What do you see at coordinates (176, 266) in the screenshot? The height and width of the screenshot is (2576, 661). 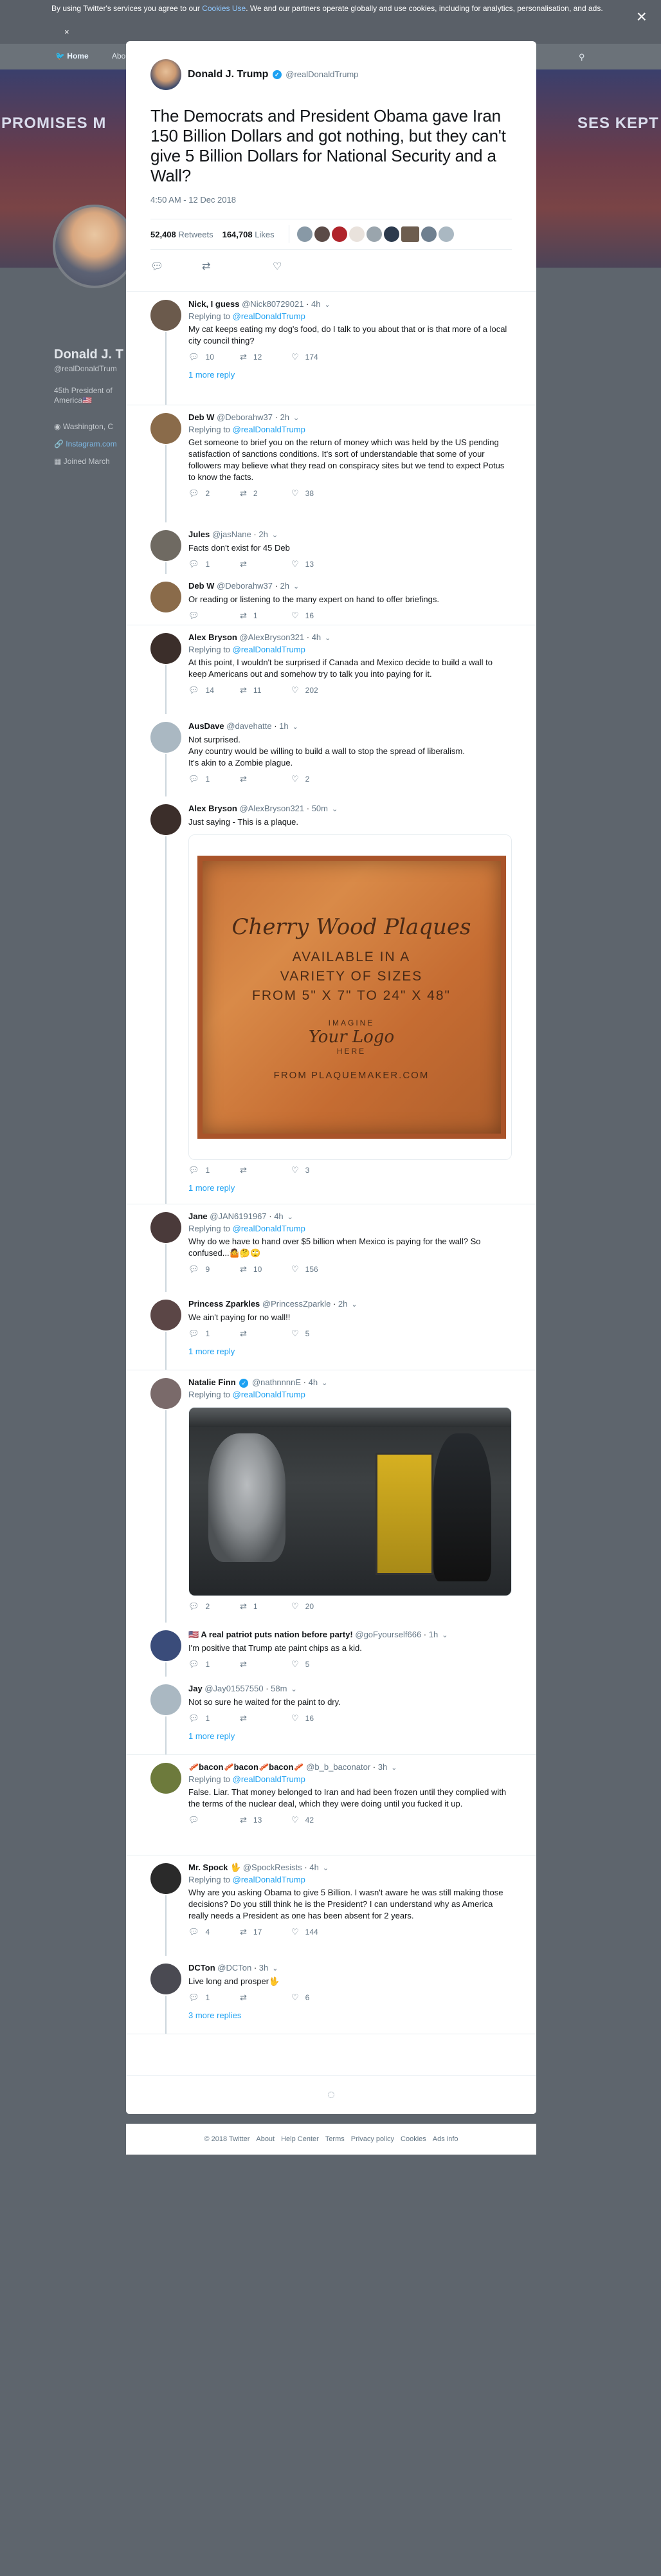 I see `reply-icon: 💬︎` at bounding box center [176, 266].